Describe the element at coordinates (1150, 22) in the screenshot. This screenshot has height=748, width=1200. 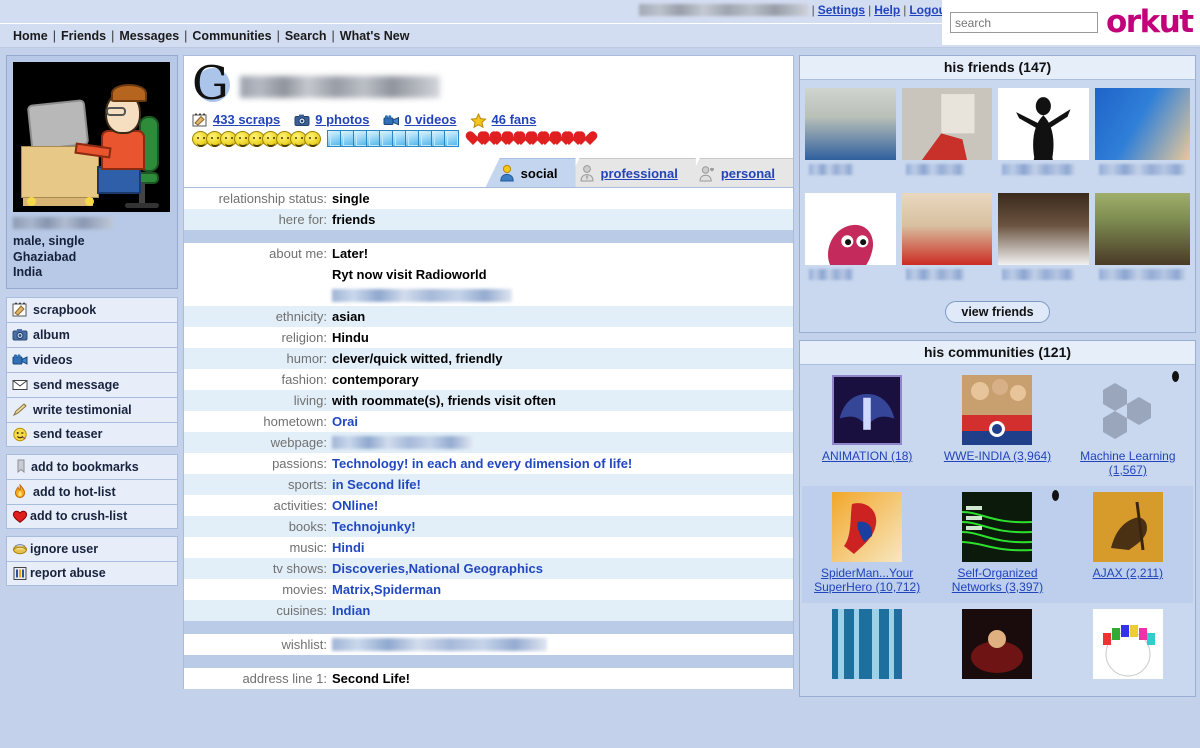
I see `orkut-logo: orkut` at that location.